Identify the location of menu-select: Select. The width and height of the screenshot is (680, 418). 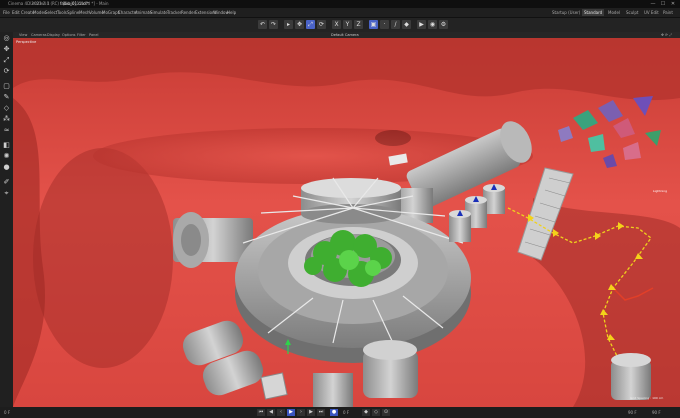
(51, 12).